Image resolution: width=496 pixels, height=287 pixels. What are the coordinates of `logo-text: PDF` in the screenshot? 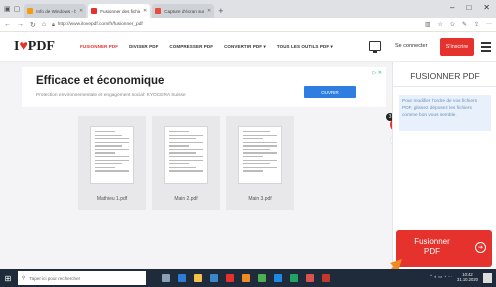 It's located at (41, 46).